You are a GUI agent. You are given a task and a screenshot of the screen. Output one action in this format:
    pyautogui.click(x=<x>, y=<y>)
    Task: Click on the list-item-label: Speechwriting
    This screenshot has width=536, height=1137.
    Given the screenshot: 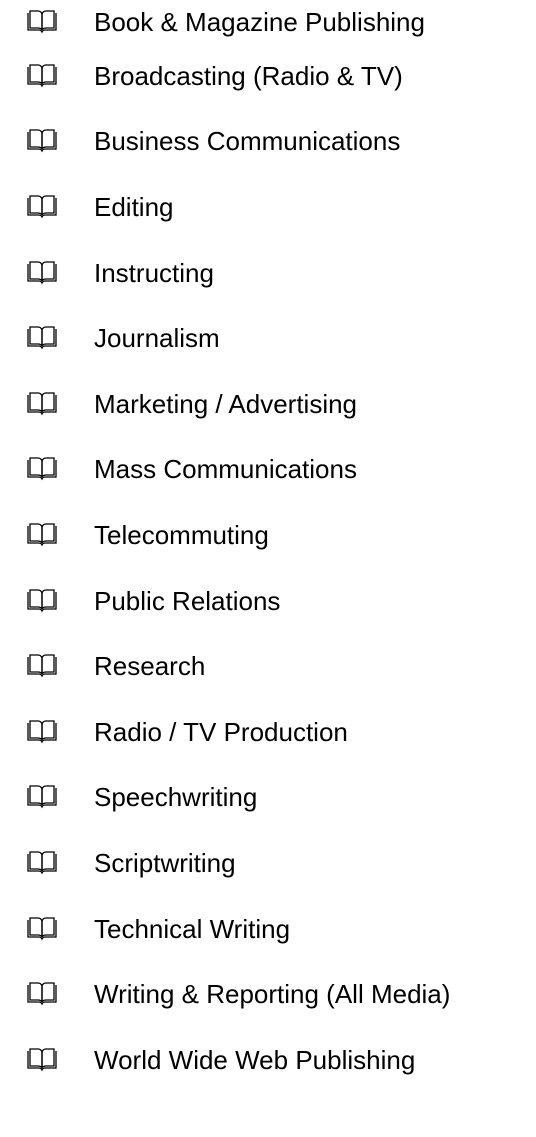 What is the action you would take?
    pyautogui.click(x=176, y=797)
    